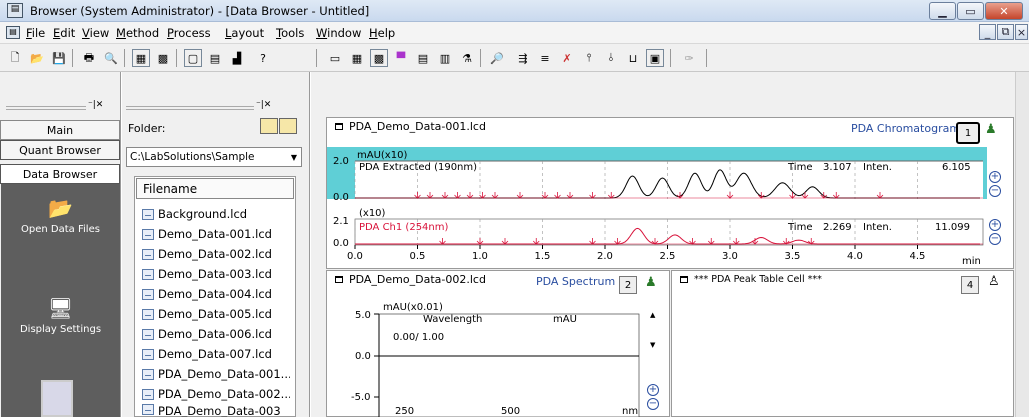 The image size is (1029, 417). Describe the element at coordinates (497, 58) in the screenshot. I see `search-icon: 🔎` at that location.